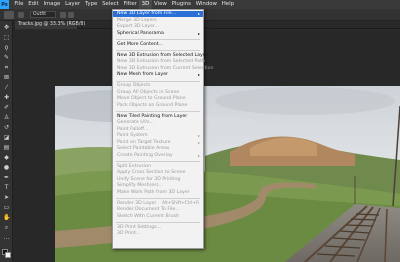  What do you see at coordinates (52, 4) in the screenshot?
I see `menu-image: Image` at bounding box center [52, 4].